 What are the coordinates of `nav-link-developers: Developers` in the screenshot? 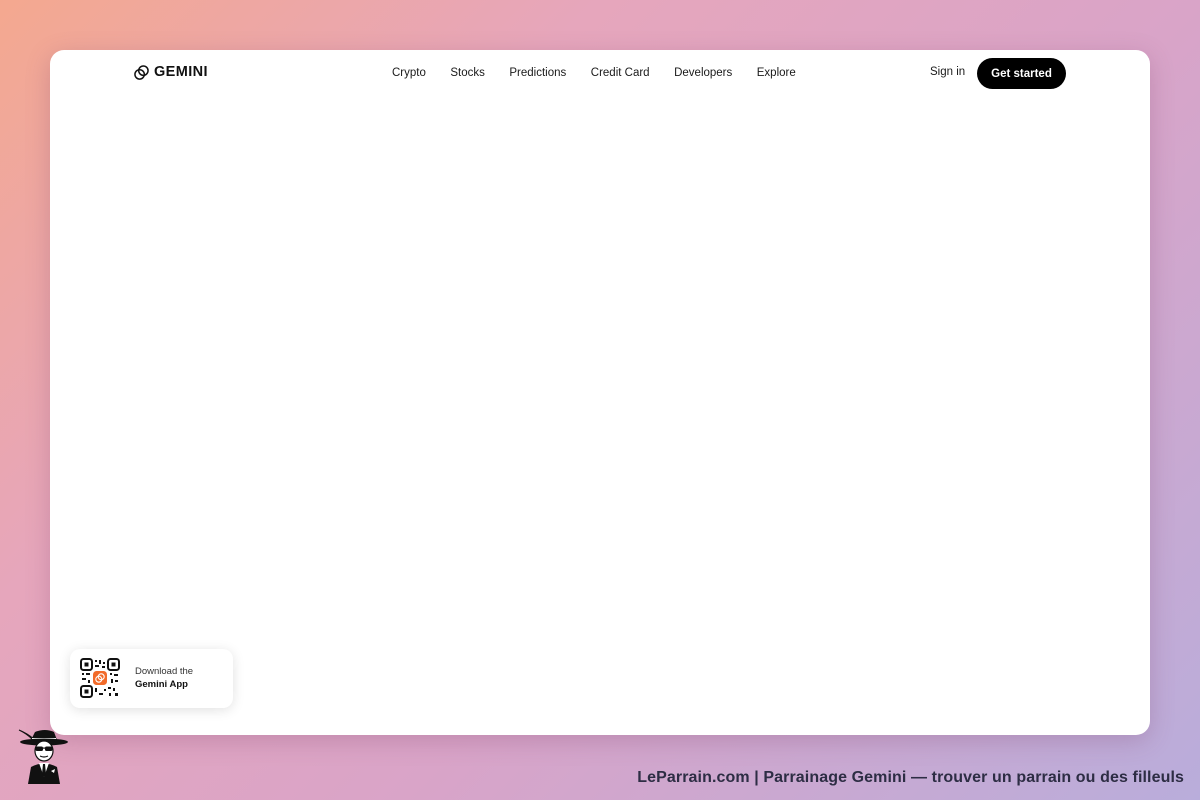 It's located at (703, 73).